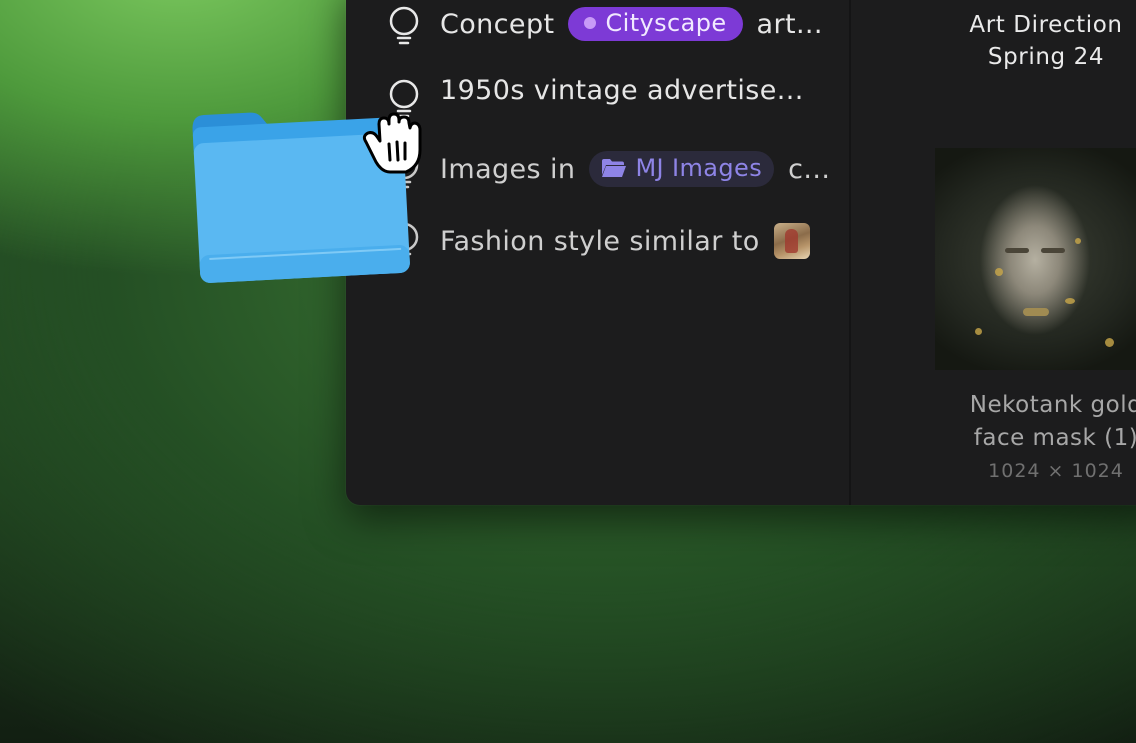  What do you see at coordinates (1054, 438) in the screenshot?
I see `image-caption-line2: face mask (1)` at bounding box center [1054, 438].